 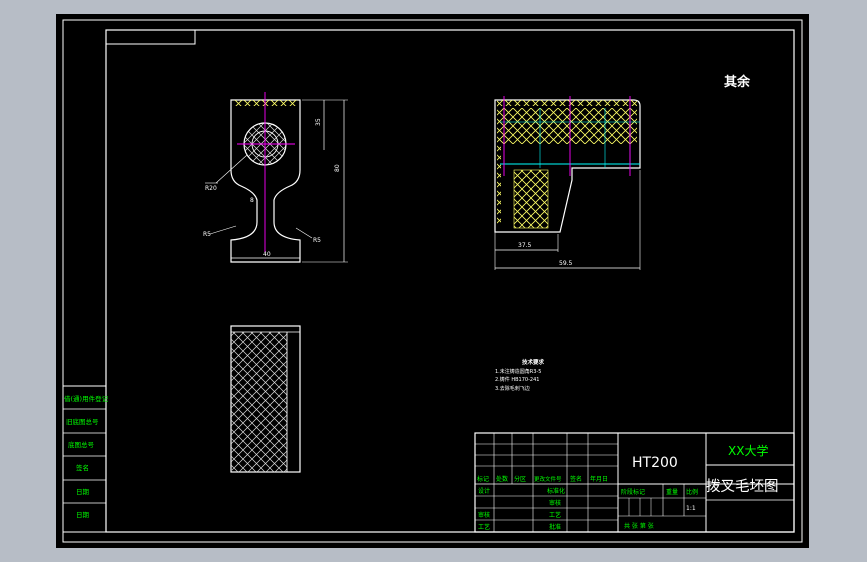 I want to click on section-bore-hatch, so click(x=569, y=126).